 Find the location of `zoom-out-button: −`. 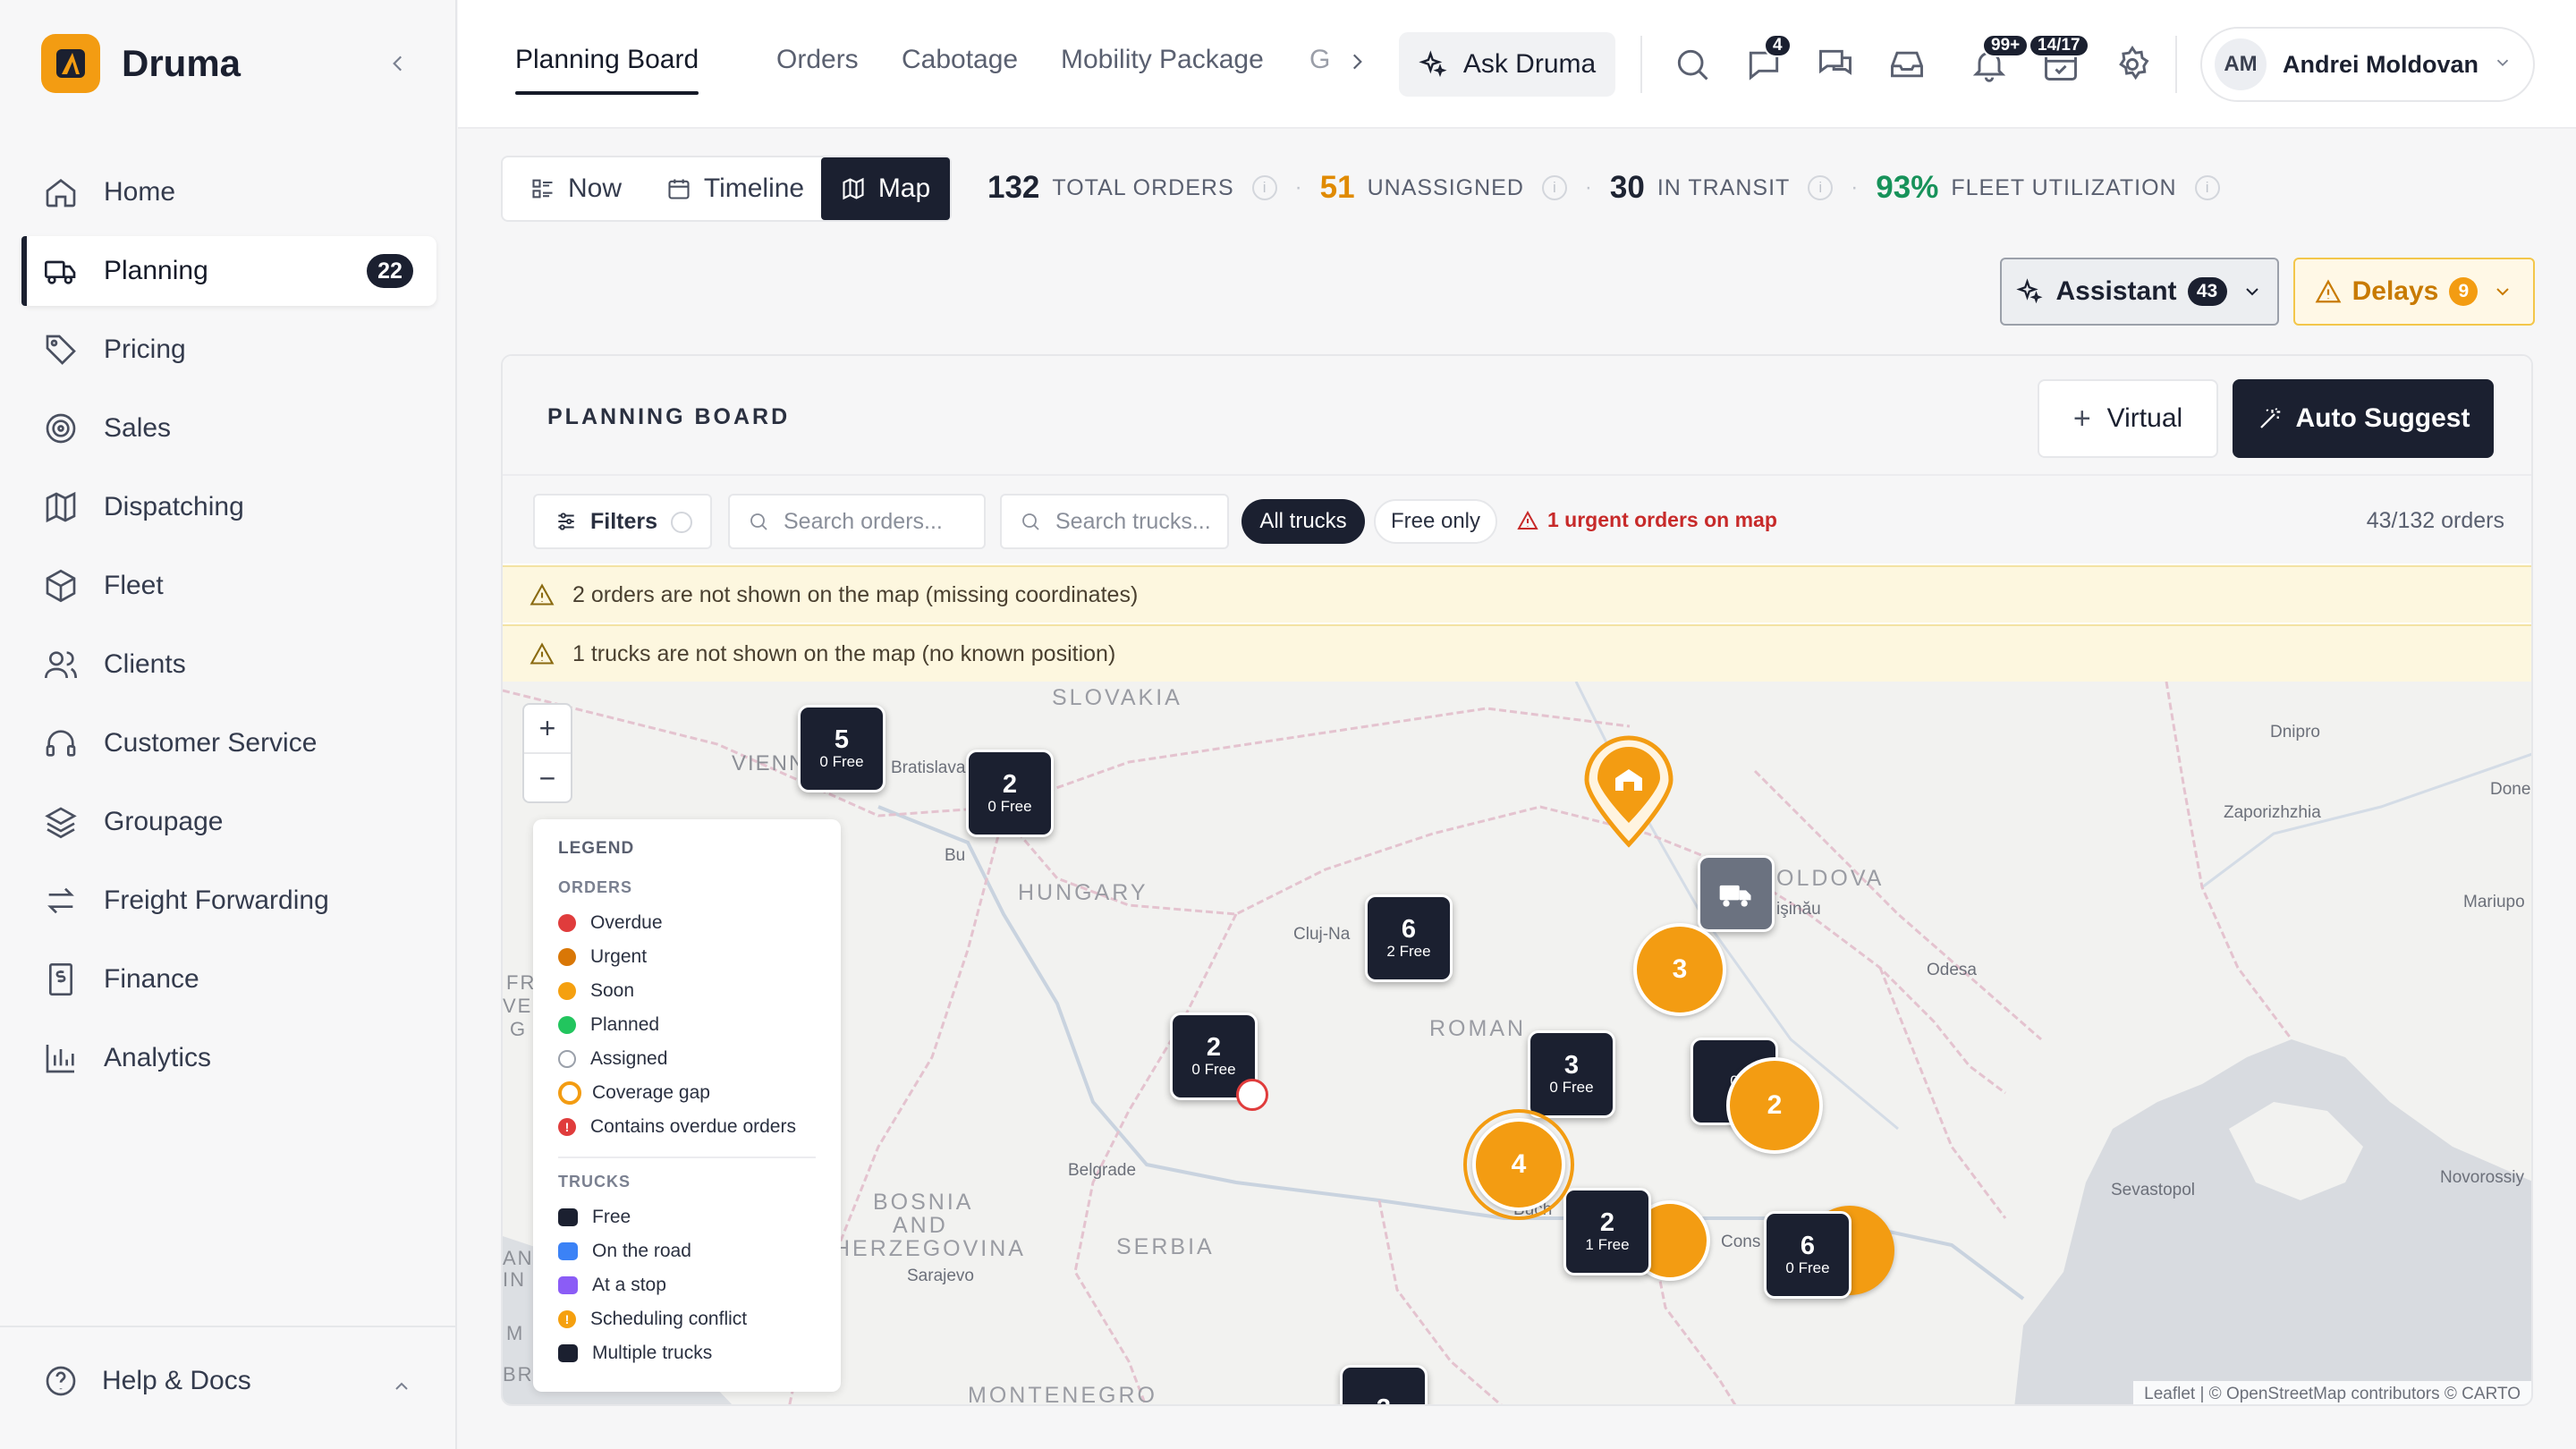

zoom-out-button: − is located at coordinates (547, 778).